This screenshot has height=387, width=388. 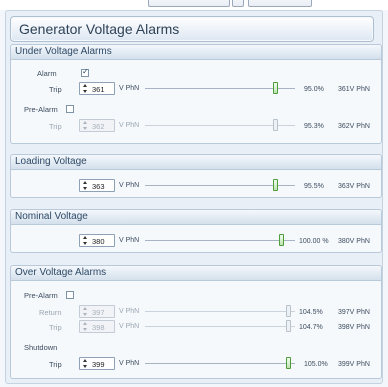 I want to click on toolbar-button, so click(x=238, y=3).